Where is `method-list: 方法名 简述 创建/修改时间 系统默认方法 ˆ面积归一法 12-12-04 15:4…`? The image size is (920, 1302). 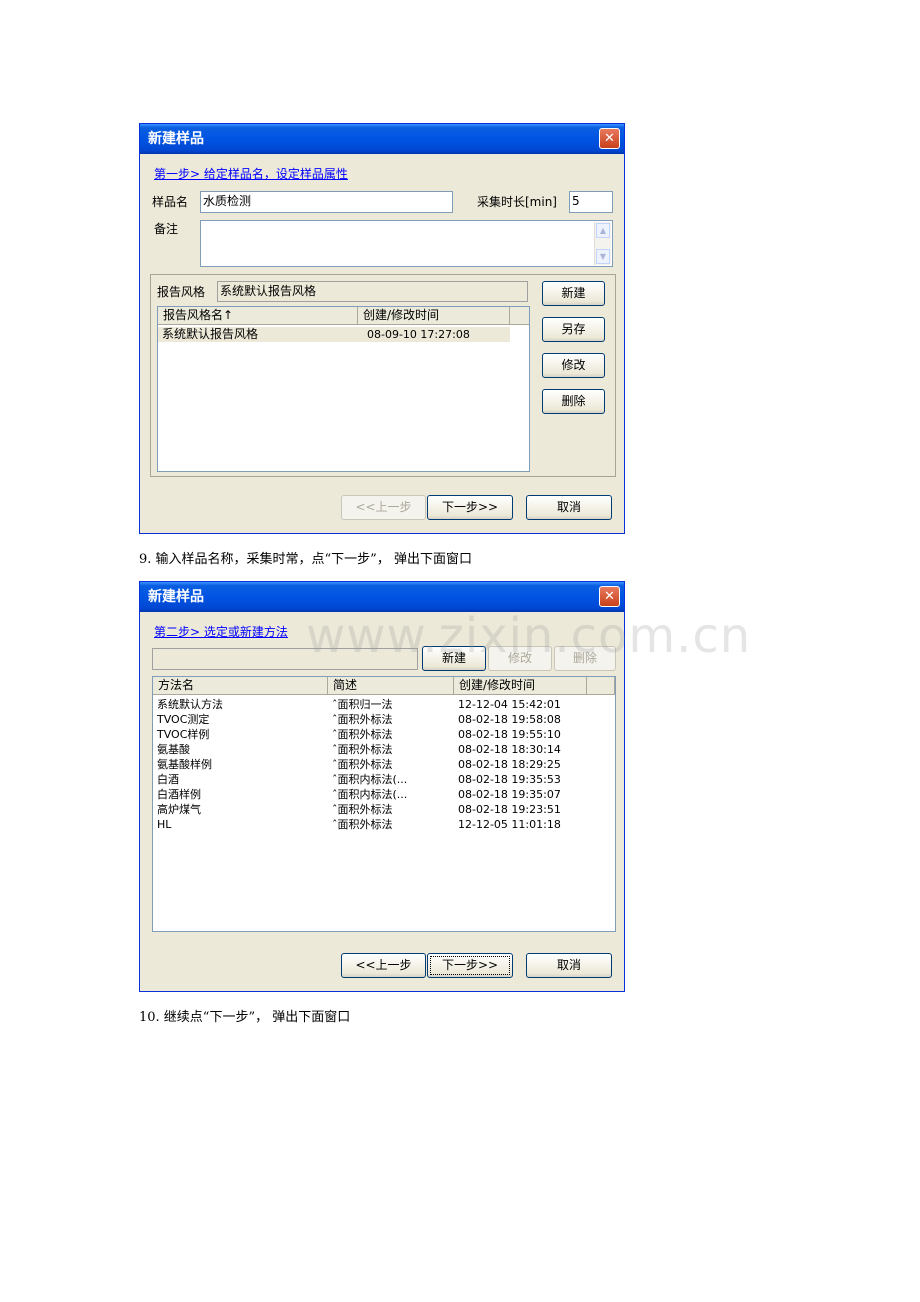 method-list: 方法名 简述 创建/修改时间 系统默认方法 ˆ面积归一法 12-12-04 15:4… is located at coordinates (384, 804).